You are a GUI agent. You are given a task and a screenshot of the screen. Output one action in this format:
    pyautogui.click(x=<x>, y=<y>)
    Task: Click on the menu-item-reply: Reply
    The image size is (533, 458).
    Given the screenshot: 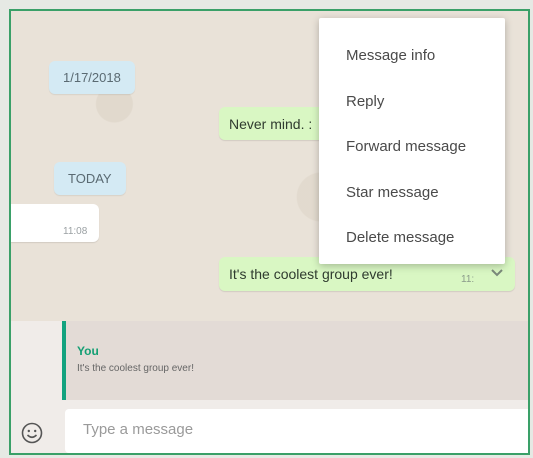 What is the action you would take?
    pyautogui.click(x=365, y=101)
    